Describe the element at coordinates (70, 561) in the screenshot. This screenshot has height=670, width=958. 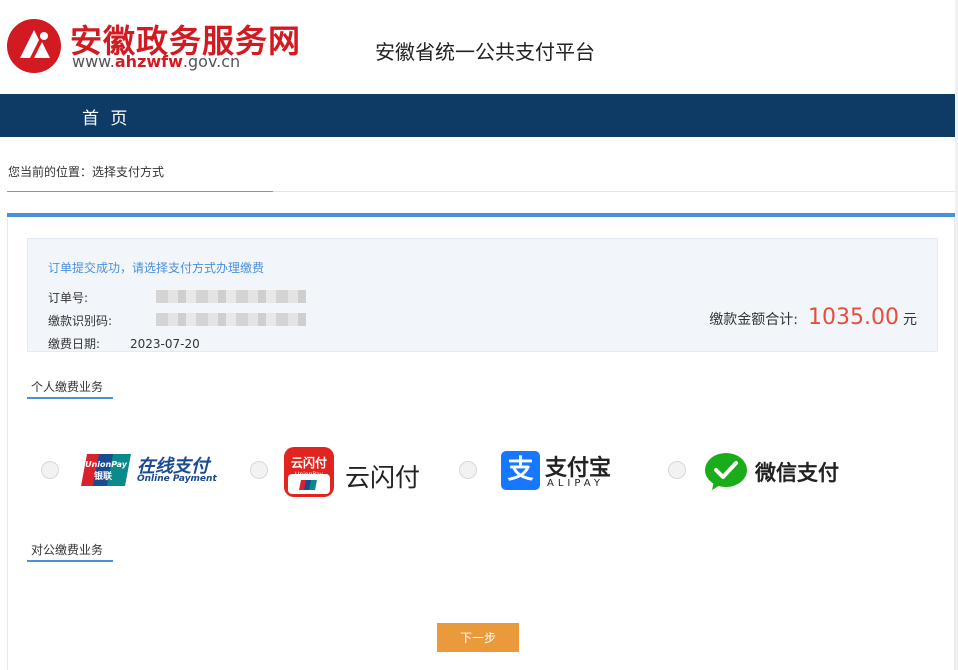
I see `corporate-section-underline` at that location.